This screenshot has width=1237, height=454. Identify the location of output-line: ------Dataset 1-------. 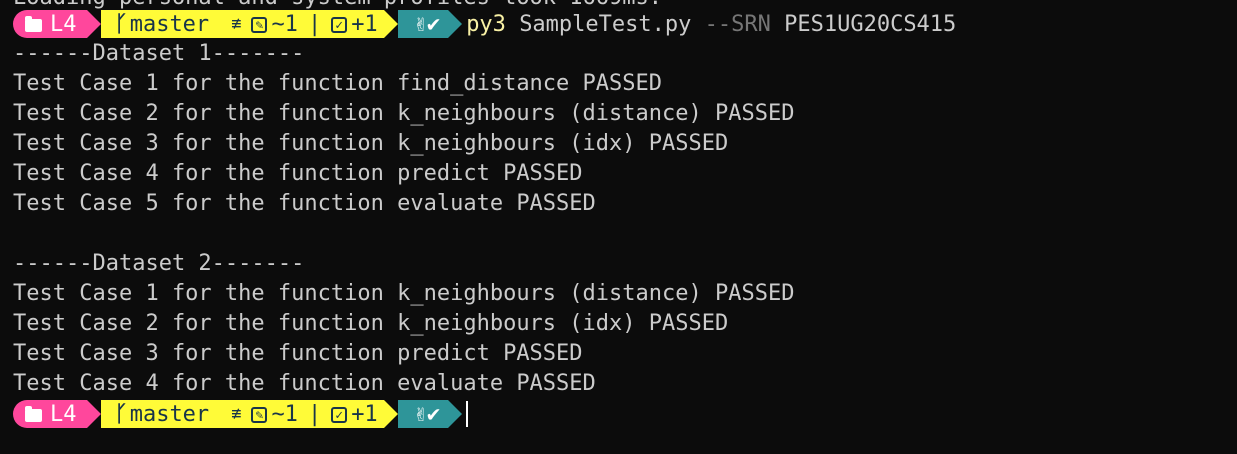
(159, 53).